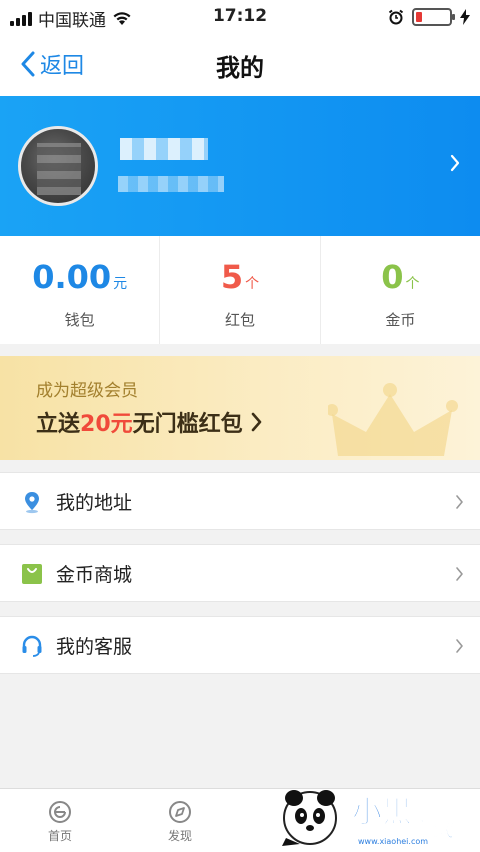 The width and height of the screenshot is (480, 852). Describe the element at coordinates (240, 277) in the screenshot. I see `stat-value-red-packet: 5个` at that location.